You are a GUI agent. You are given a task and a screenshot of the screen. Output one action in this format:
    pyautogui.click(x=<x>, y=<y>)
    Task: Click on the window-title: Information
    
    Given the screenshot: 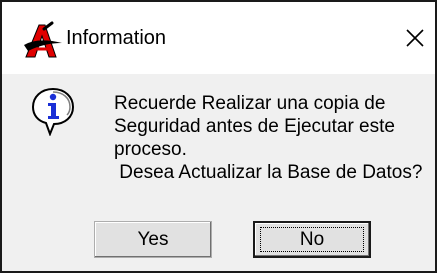 What is the action you would take?
    pyautogui.click(x=116, y=38)
    